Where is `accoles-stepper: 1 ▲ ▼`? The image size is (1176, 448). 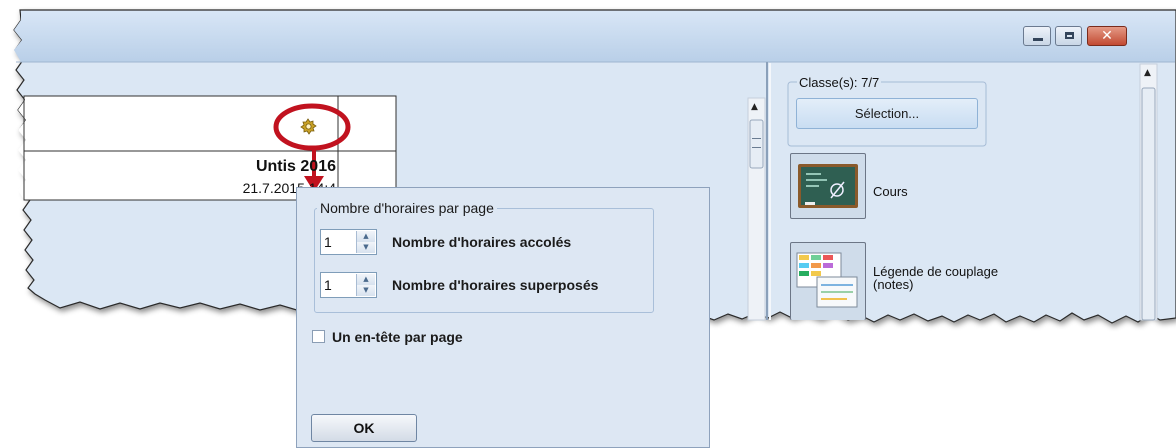 accoles-stepper: 1 ▲ ▼ is located at coordinates (348, 242).